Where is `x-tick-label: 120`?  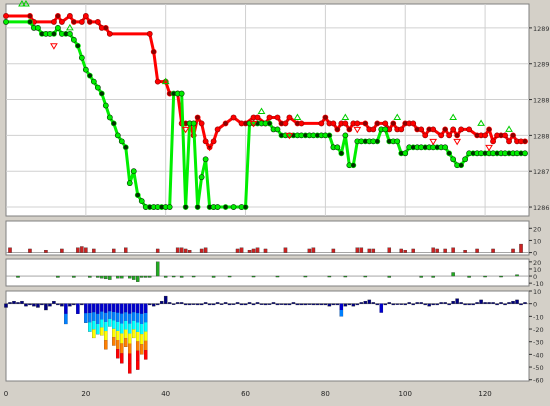 x-tick-label: 120 is located at coordinates (484, 394).